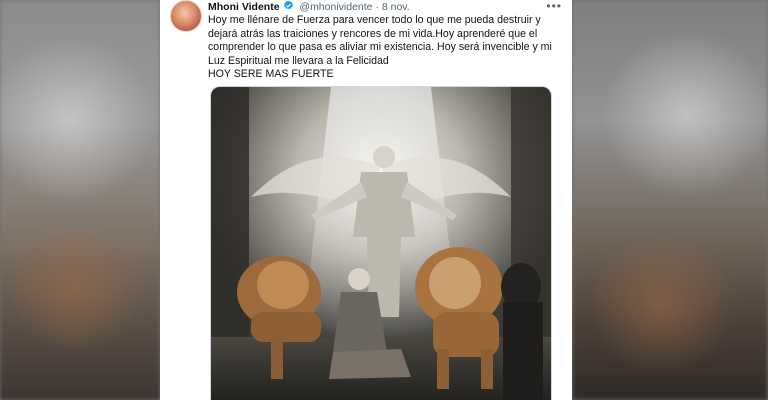 The image size is (768, 400). Describe the element at coordinates (396, 7) in the screenshot. I see `tweet-date: 8 nov.` at that location.